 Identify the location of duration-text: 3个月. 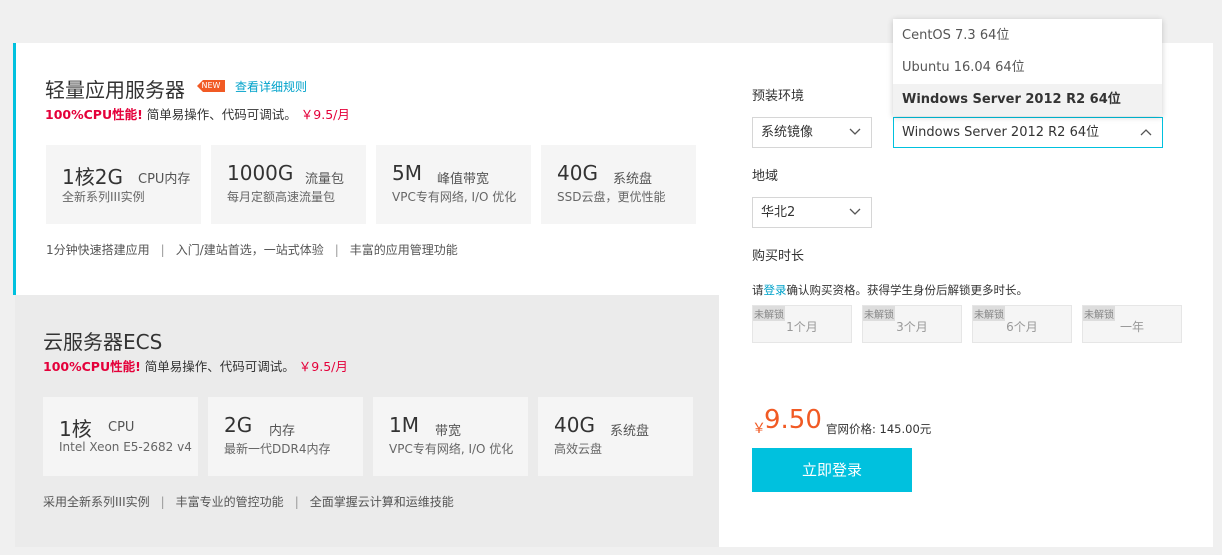
(912, 327).